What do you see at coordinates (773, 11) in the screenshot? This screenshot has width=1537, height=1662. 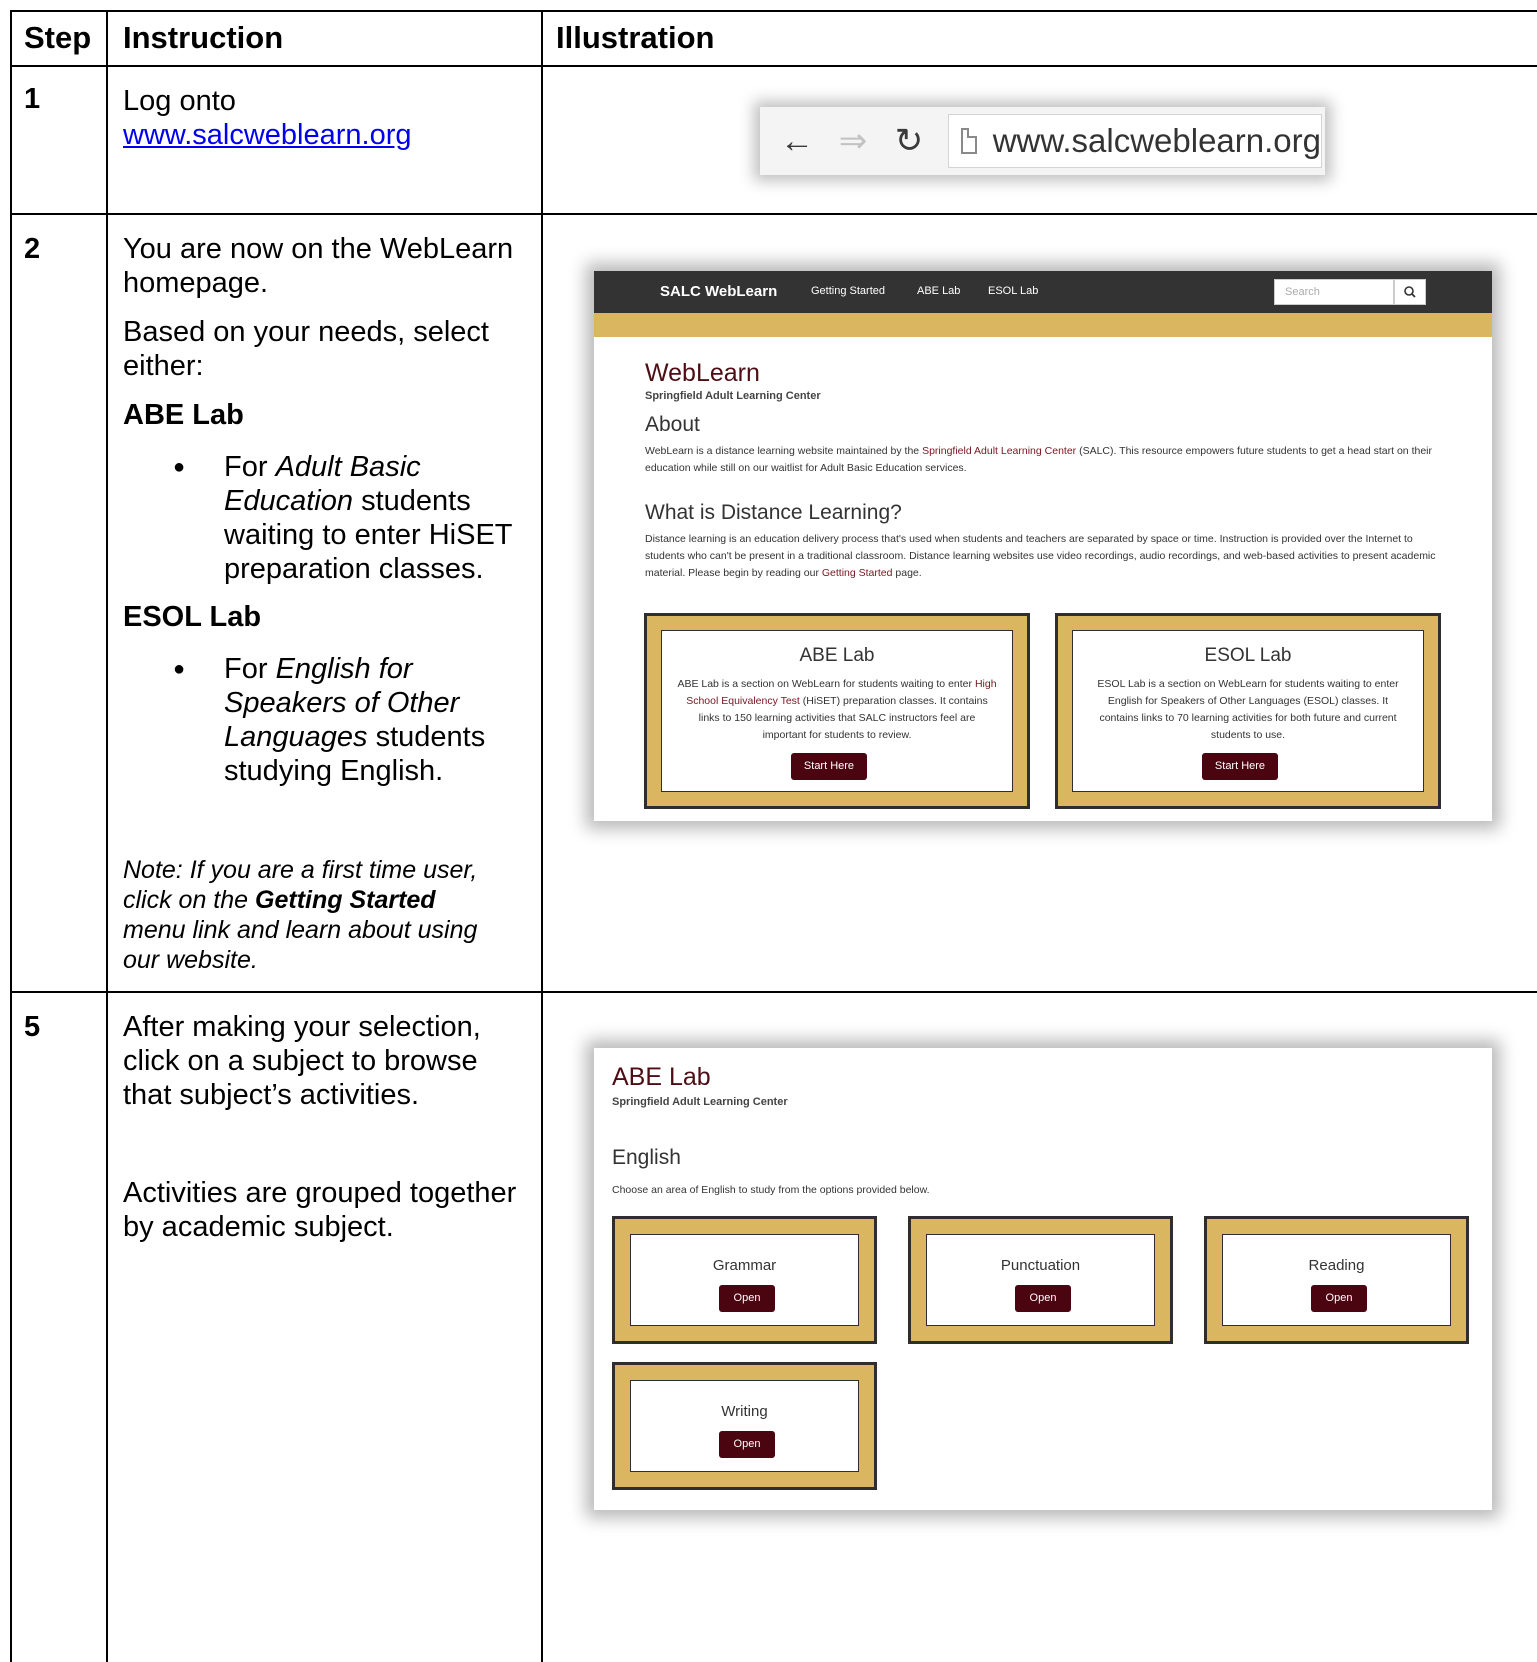 I see `table-border-top` at bounding box center [773, 11].